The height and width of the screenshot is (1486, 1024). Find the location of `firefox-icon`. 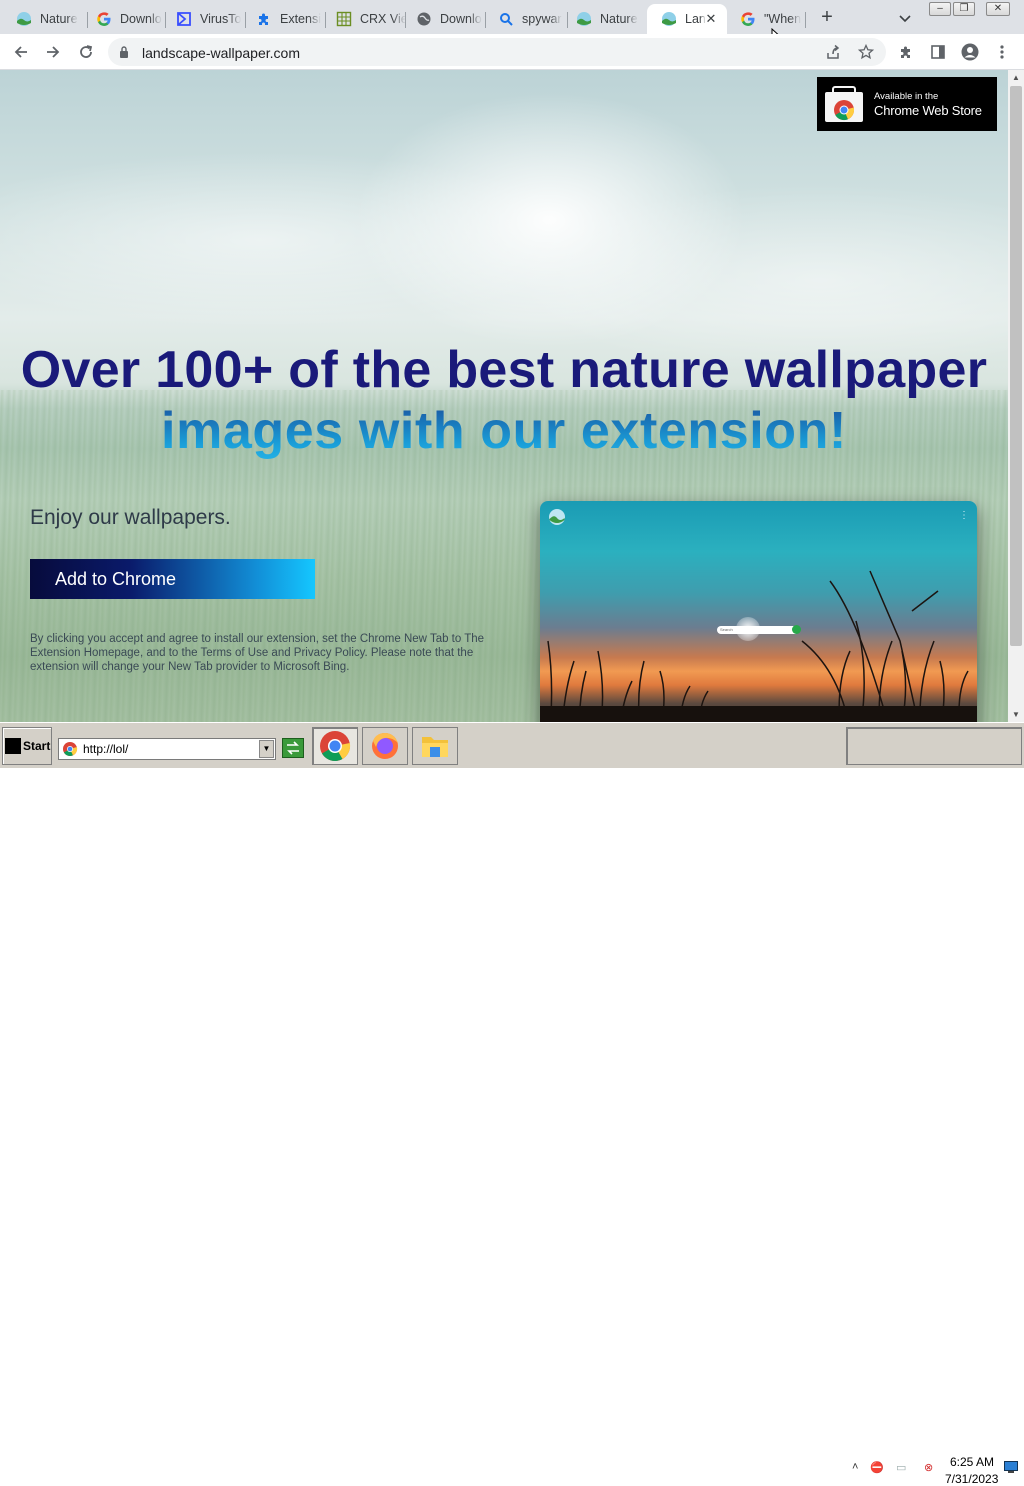

firefox-icon is located at coordinates (385, 746).